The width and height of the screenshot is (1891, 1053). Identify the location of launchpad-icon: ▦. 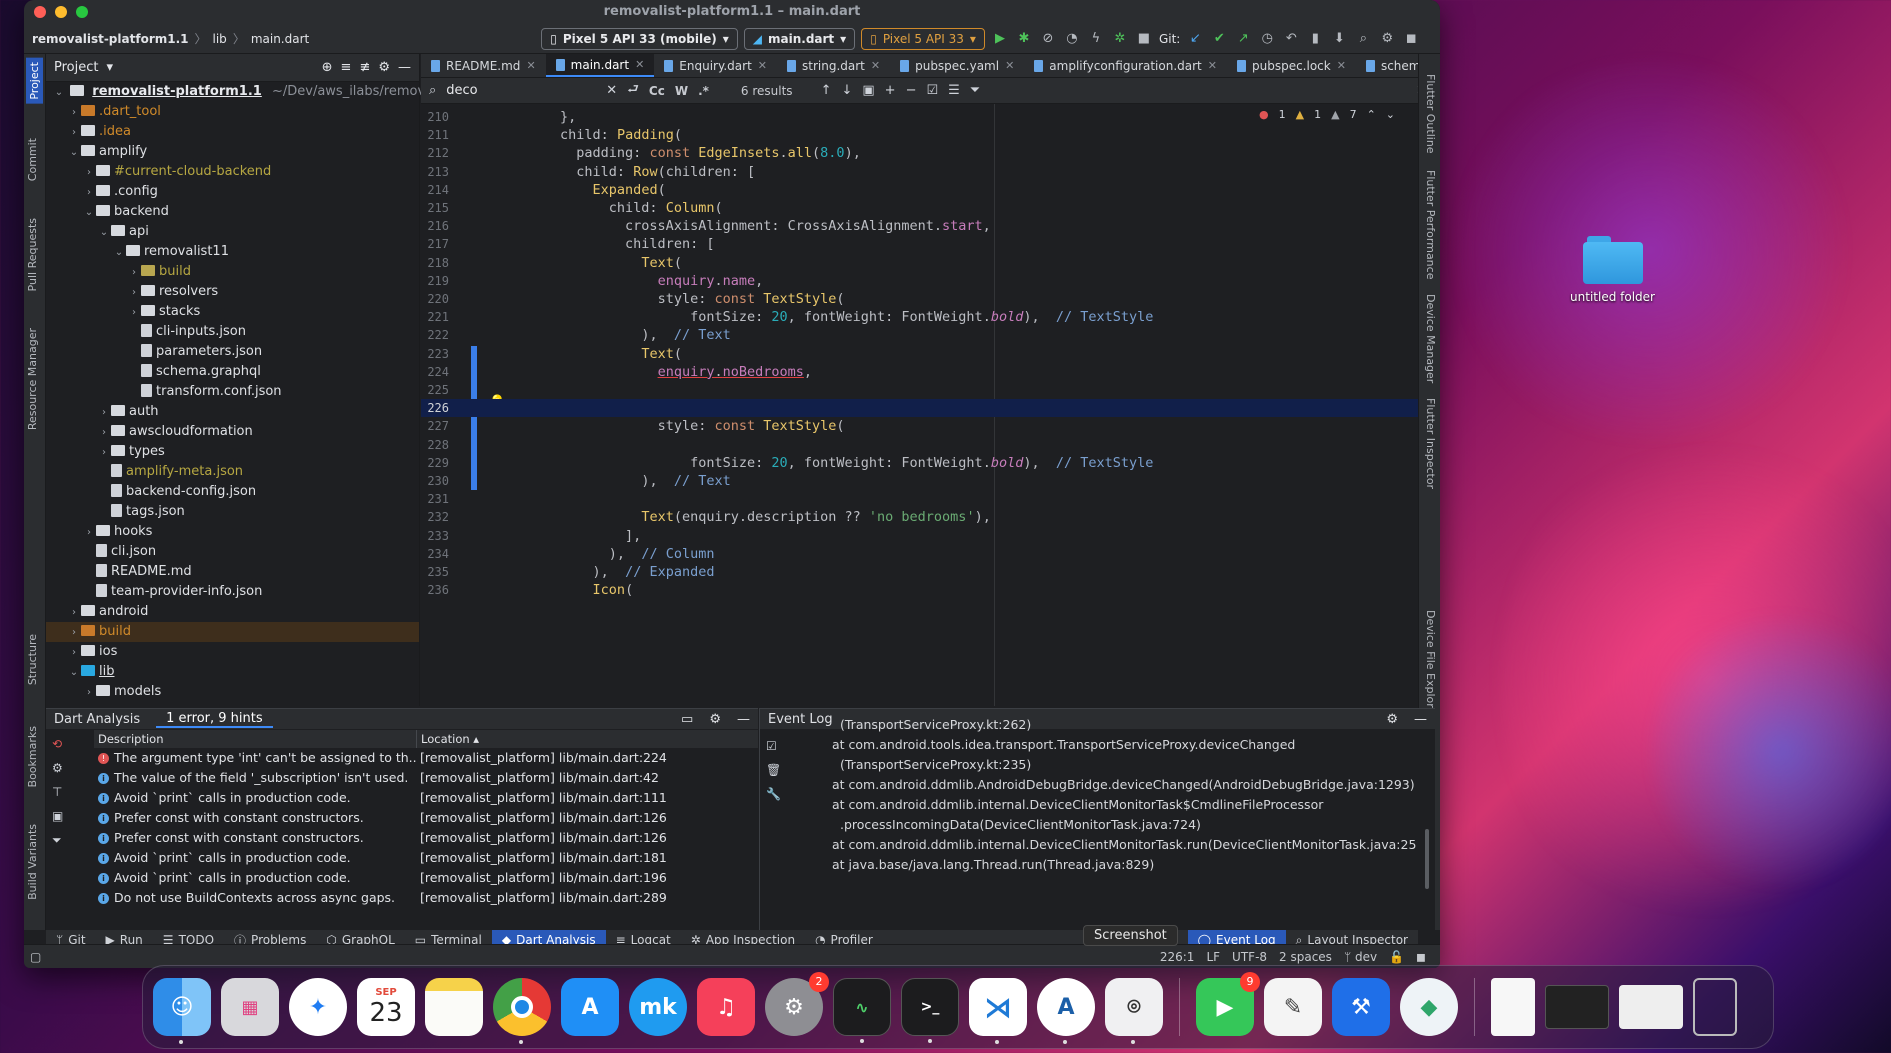
(250, 1007).